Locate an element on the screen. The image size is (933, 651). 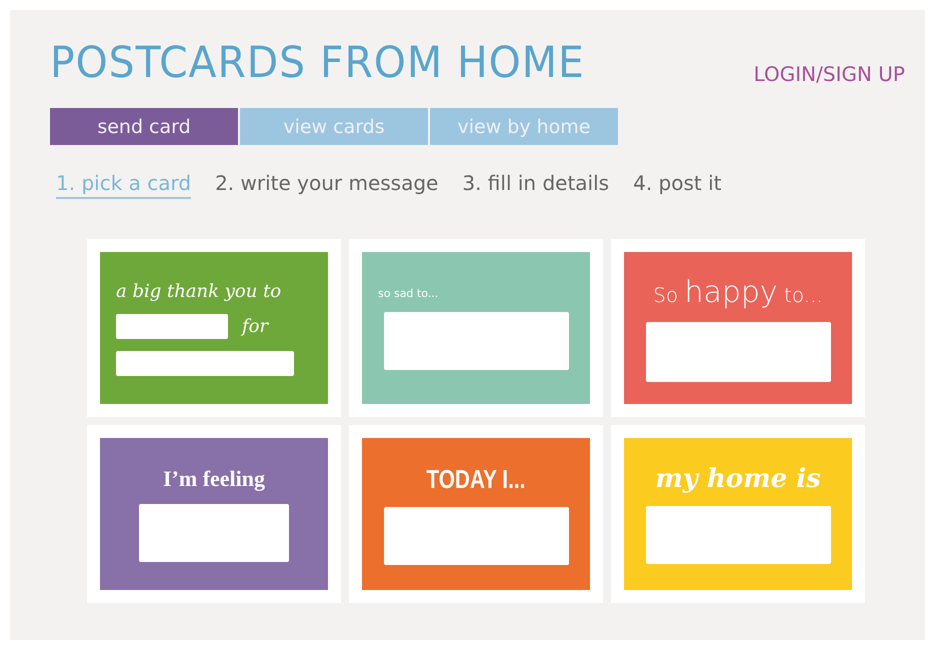
postcard: a big thank you to for is located at coordinates (214, 328).